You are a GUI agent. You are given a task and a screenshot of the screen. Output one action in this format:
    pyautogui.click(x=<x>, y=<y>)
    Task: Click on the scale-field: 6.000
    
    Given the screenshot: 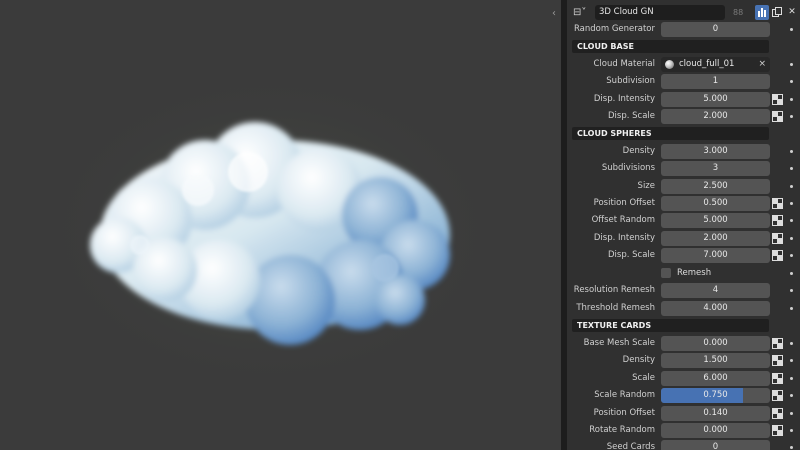 What is the action you would take?
    pyautogui.click(x=715, y=378)
    